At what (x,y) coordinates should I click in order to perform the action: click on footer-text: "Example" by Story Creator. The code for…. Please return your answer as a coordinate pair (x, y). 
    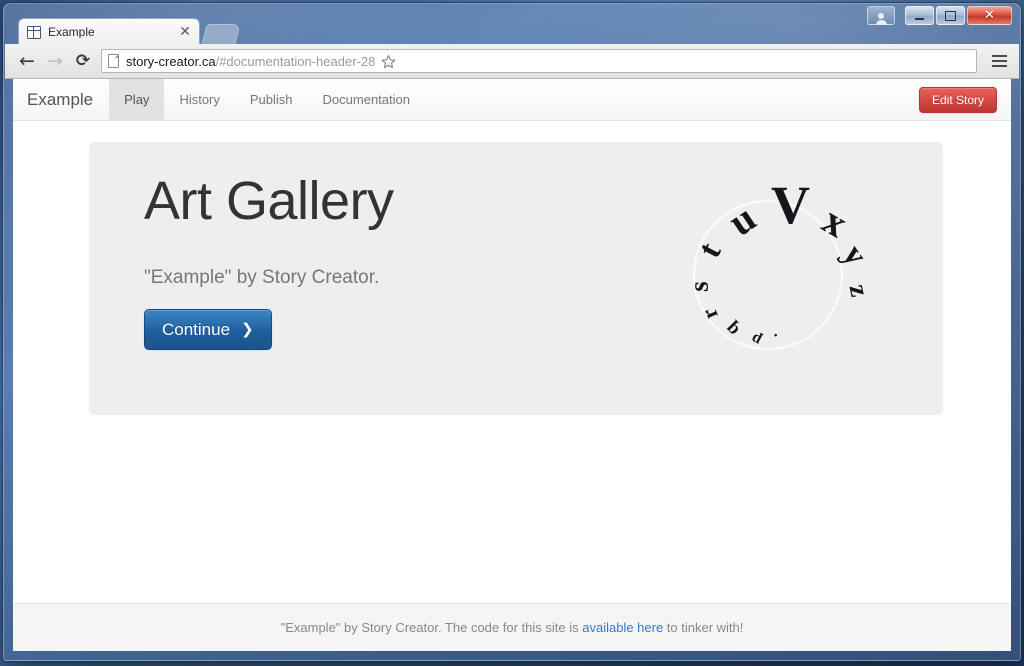
    Looking at the image, I should click on (512, 627).